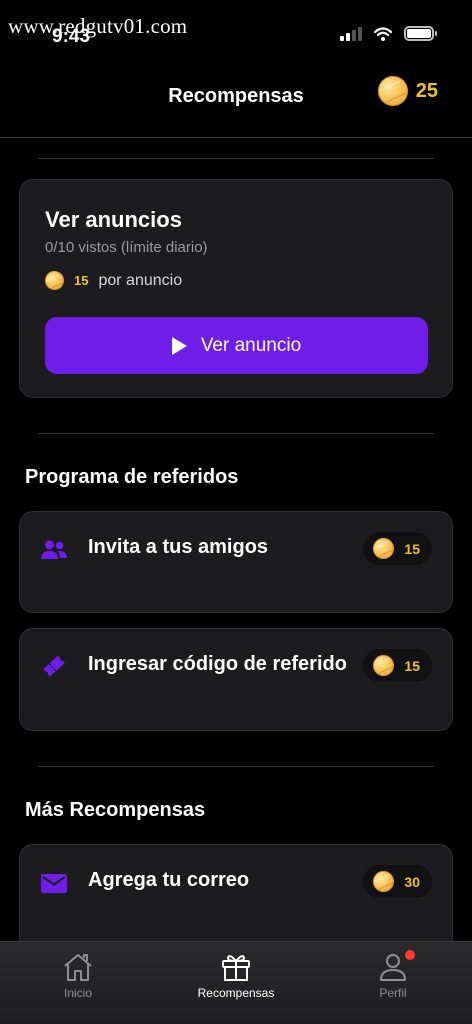 The width and height of the screenshot is (472, 1024). What do you see at coordinates (393, 993) in the screenshot?
I see `tab-perfil-label: Perfil` at bounding box center [393, 993].